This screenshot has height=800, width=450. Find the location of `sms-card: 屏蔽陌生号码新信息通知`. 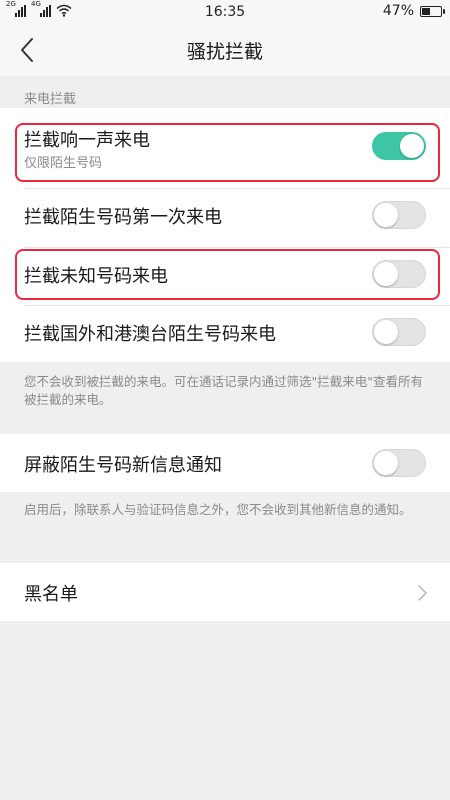

sms-card: 屏蔽陌生号码新信息通知 is located at coordinates (225, 463).